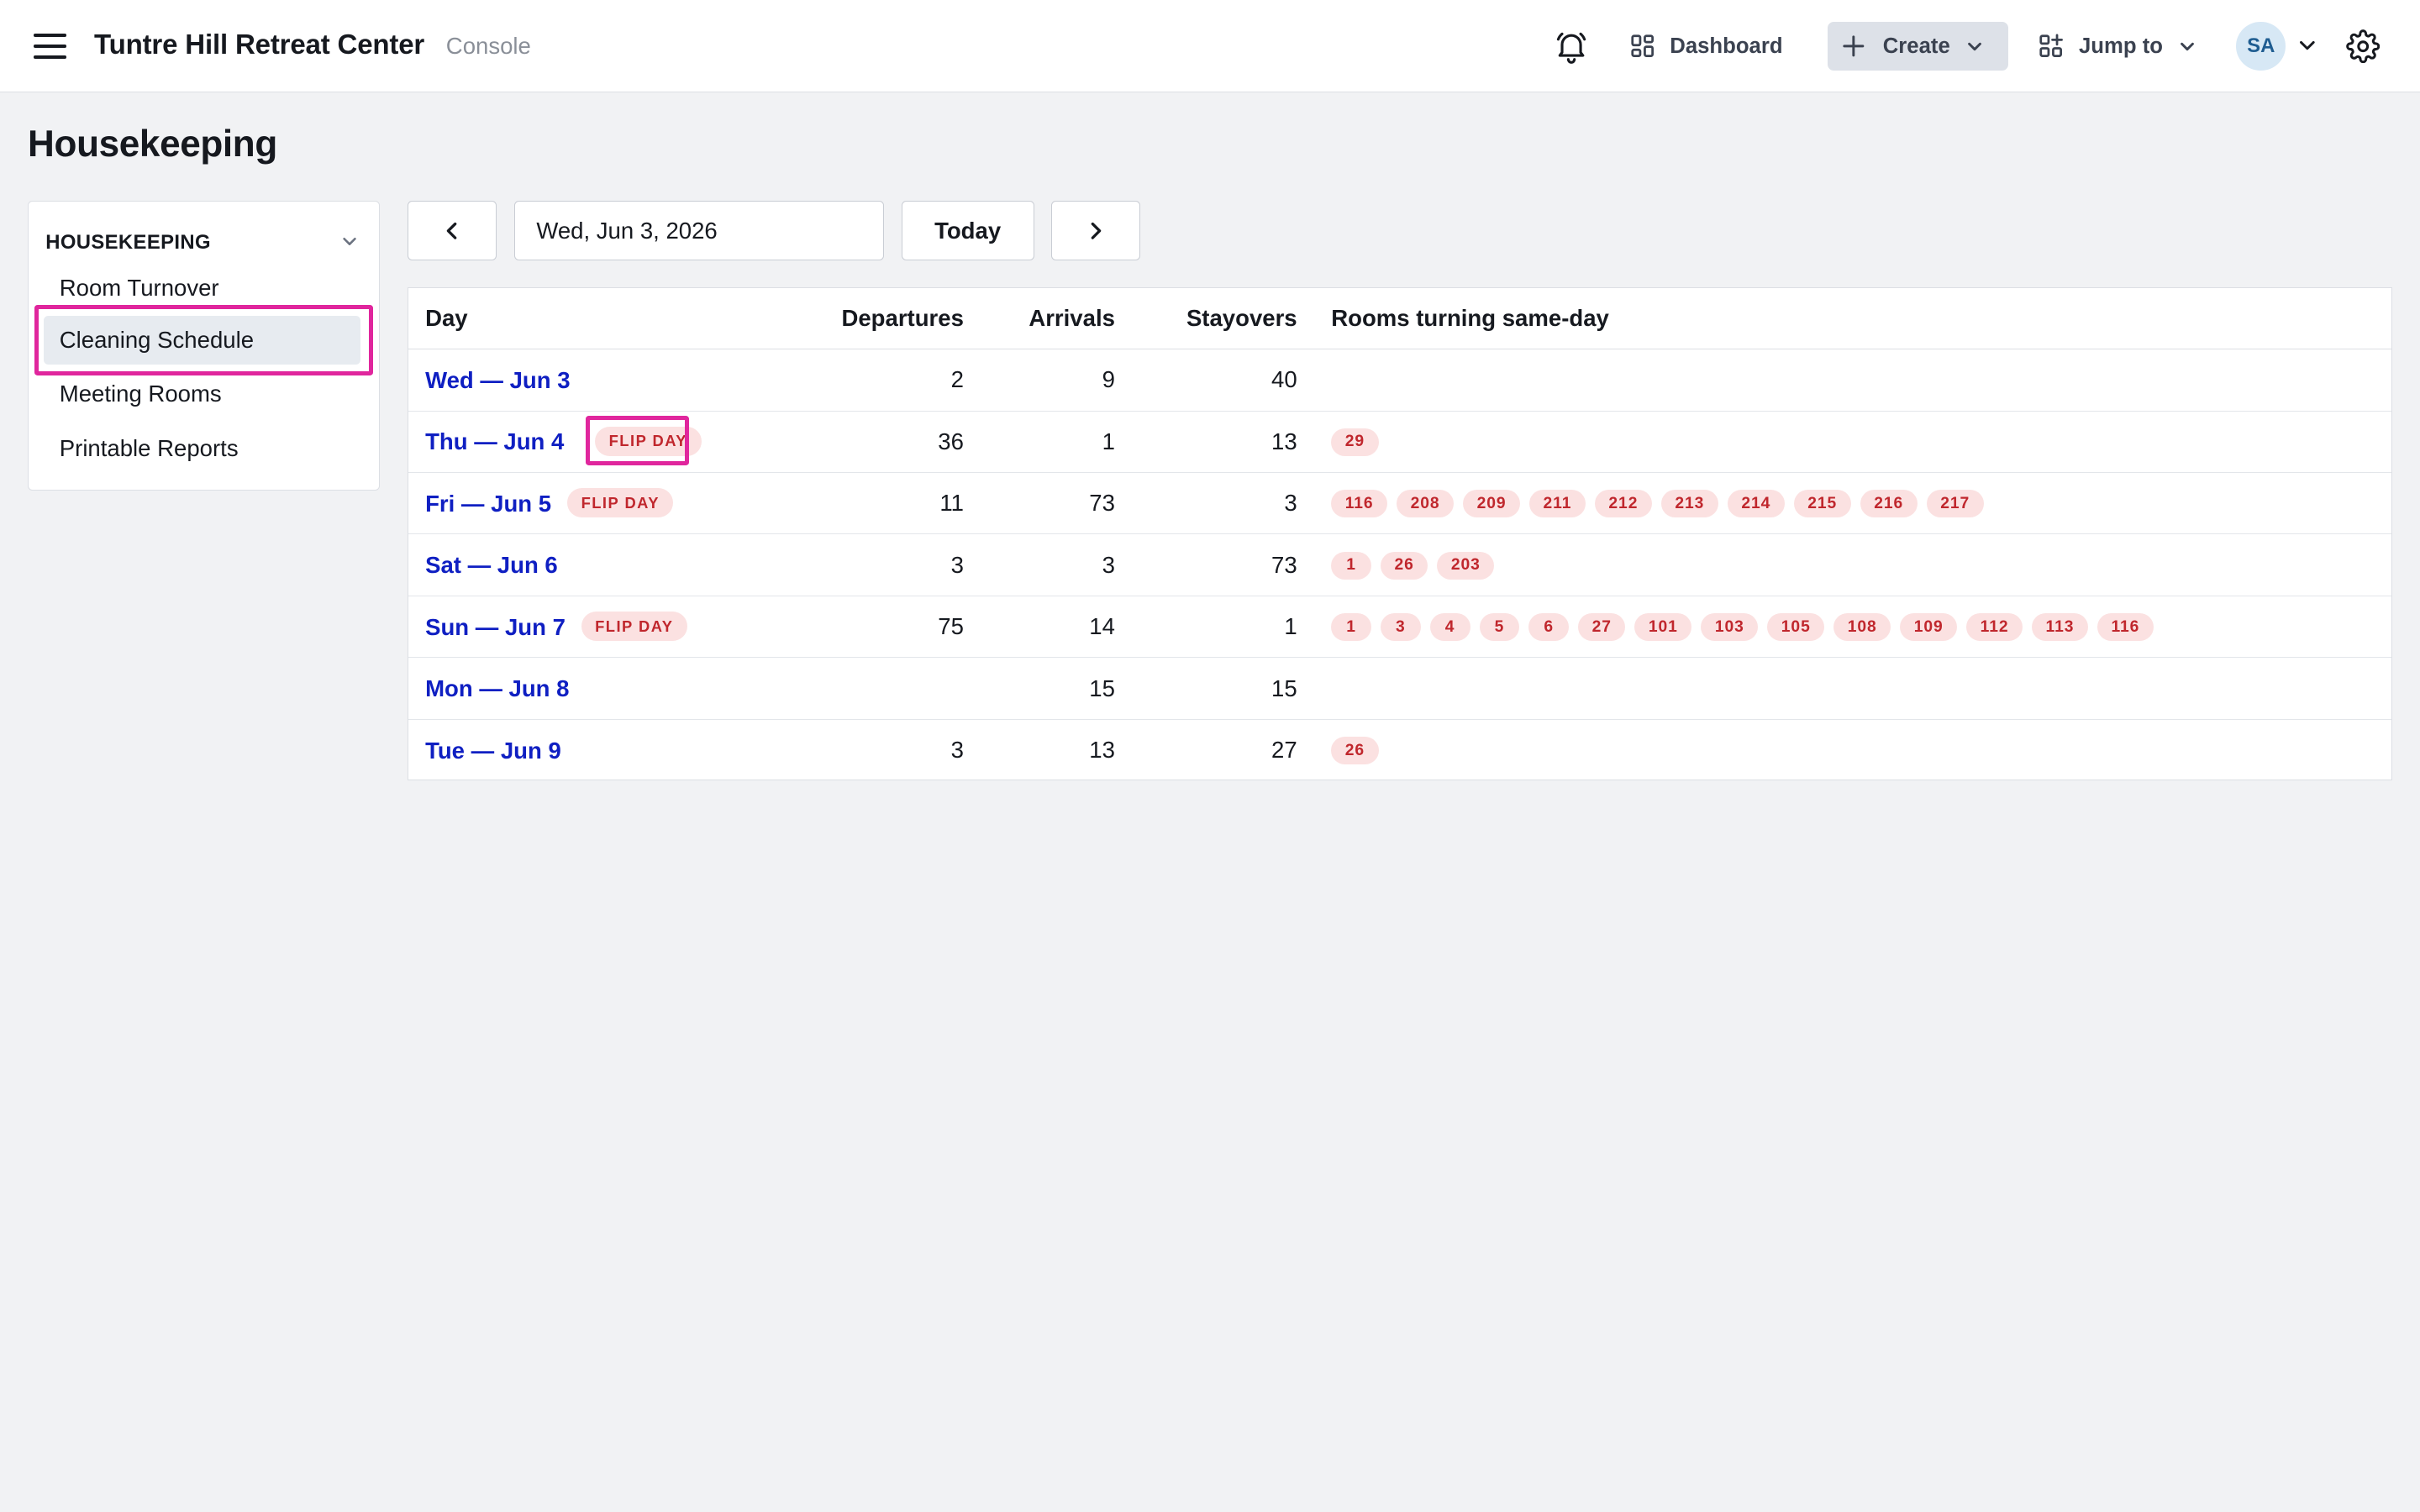  I want to click on jump-to-button: Jump to, so click(2123, 46).